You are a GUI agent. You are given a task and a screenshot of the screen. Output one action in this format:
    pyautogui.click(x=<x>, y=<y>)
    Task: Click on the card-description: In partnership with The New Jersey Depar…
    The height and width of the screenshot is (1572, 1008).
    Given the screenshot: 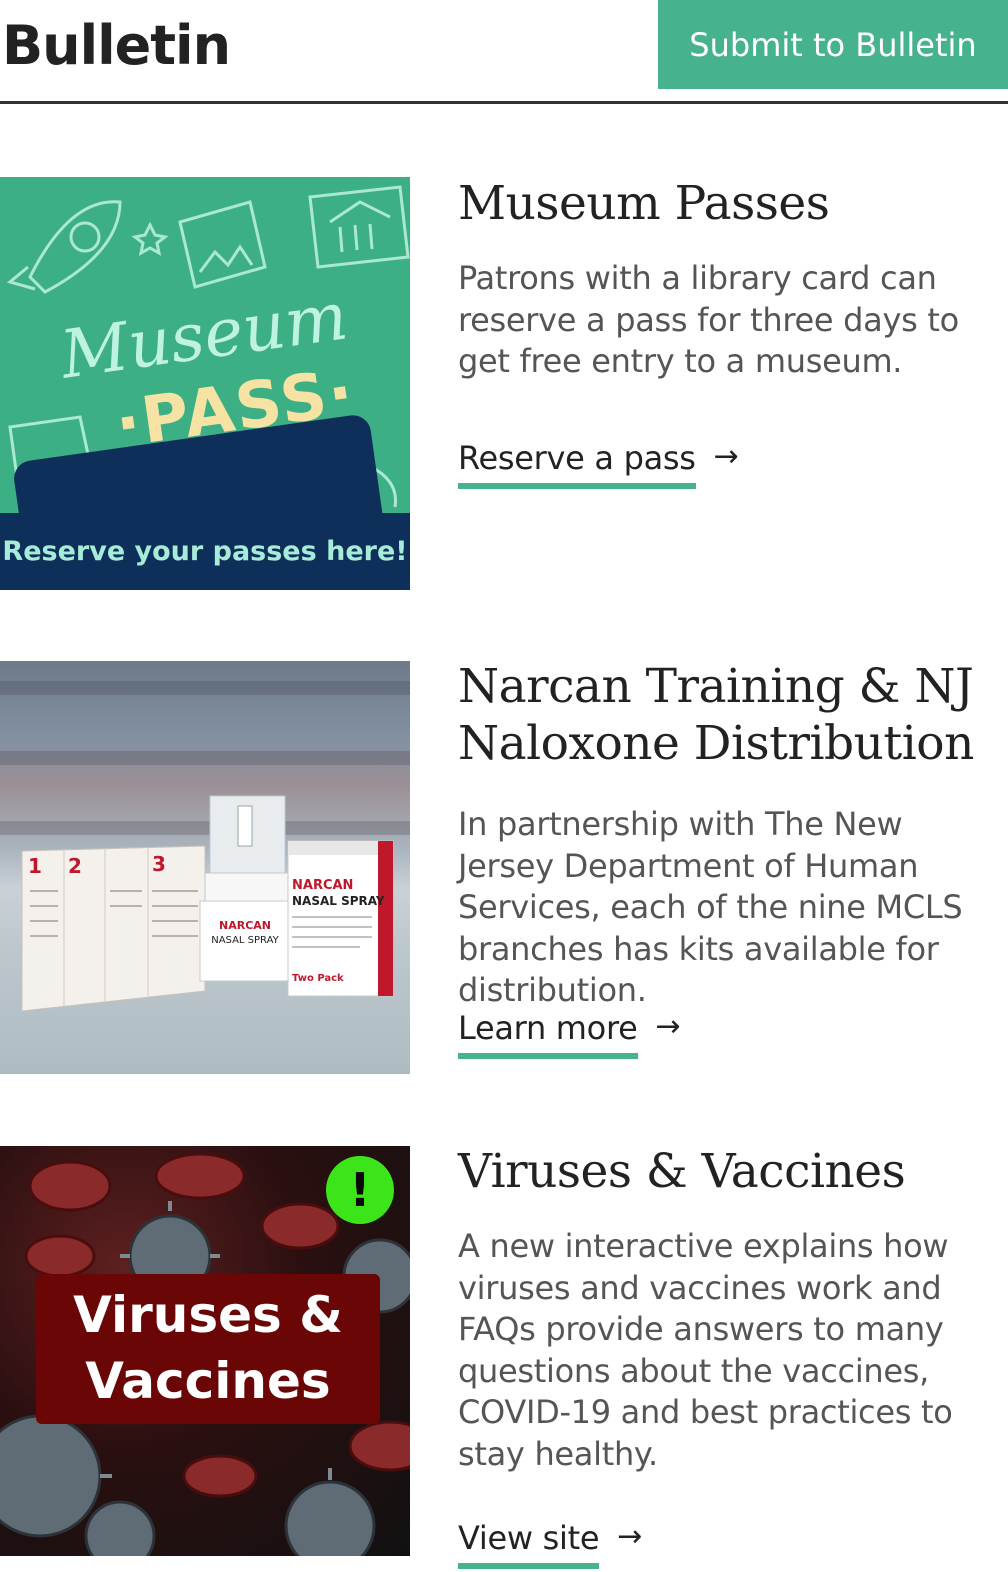 What is the action you would take?
    pyautogui.click(x=710, y=907)
    